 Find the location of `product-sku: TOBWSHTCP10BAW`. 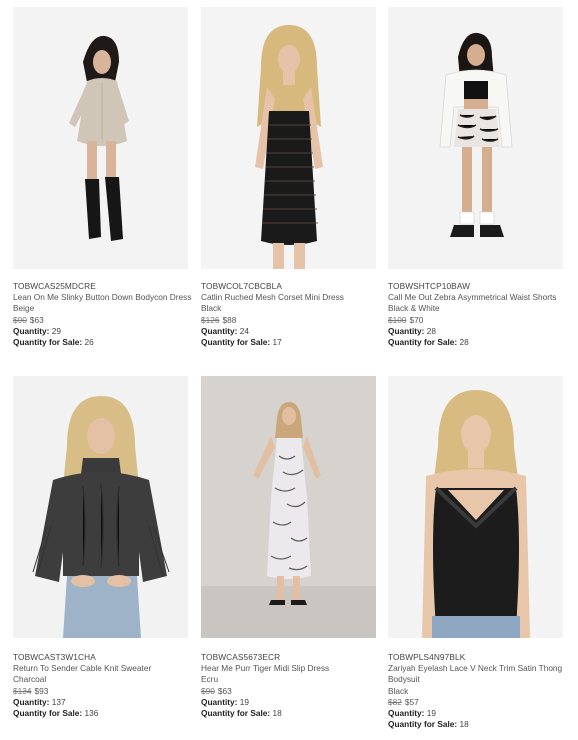

product-sku: TOBWSHTCP10BAW is located at coordinates (429, 286).